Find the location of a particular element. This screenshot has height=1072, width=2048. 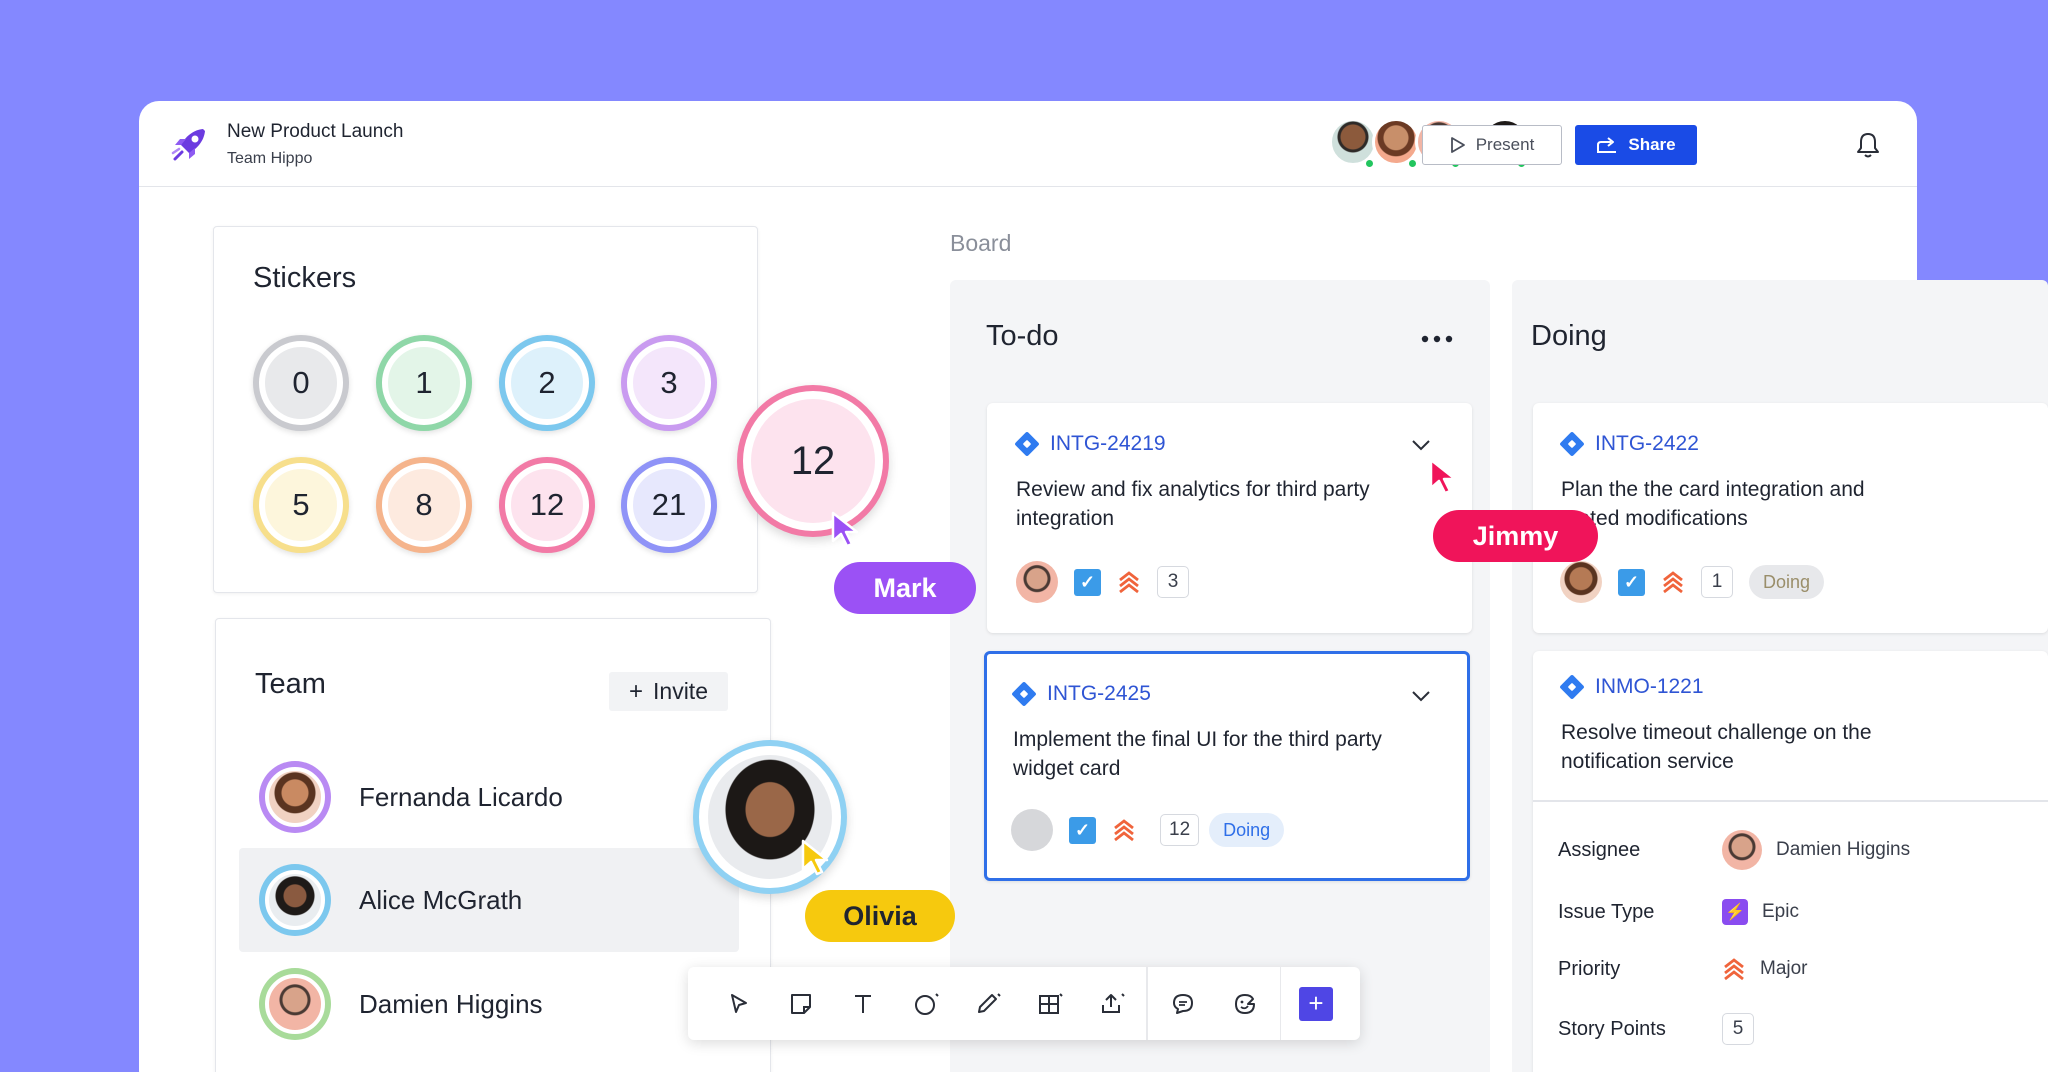

canvas-toolbar: + is located at coordinates (1024, 1003).